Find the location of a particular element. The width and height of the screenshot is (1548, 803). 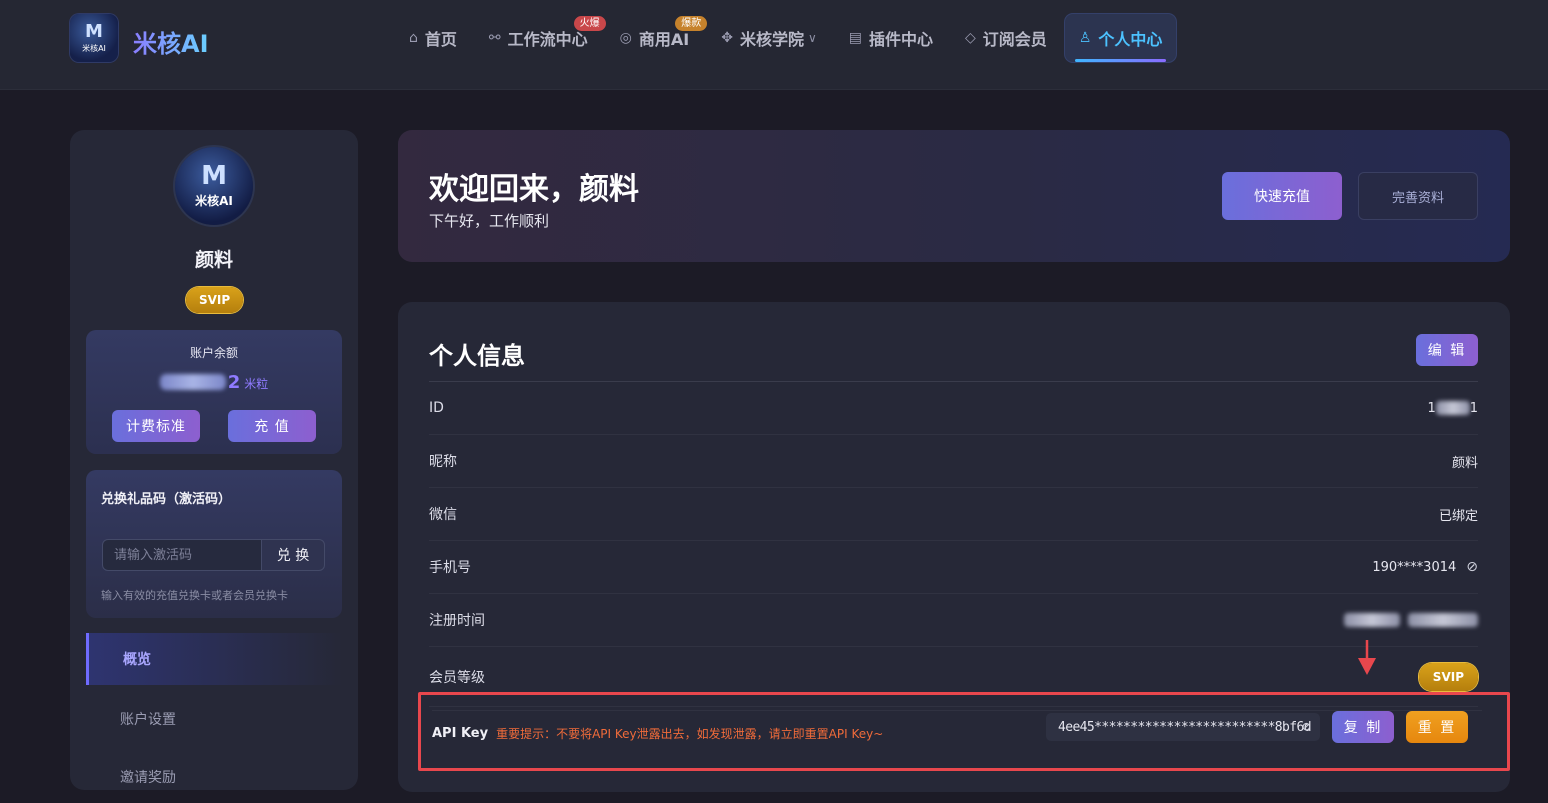

balance-card: 账户余额 2 米粒 计费标准 充 值 is located at coordinates (214, 392).